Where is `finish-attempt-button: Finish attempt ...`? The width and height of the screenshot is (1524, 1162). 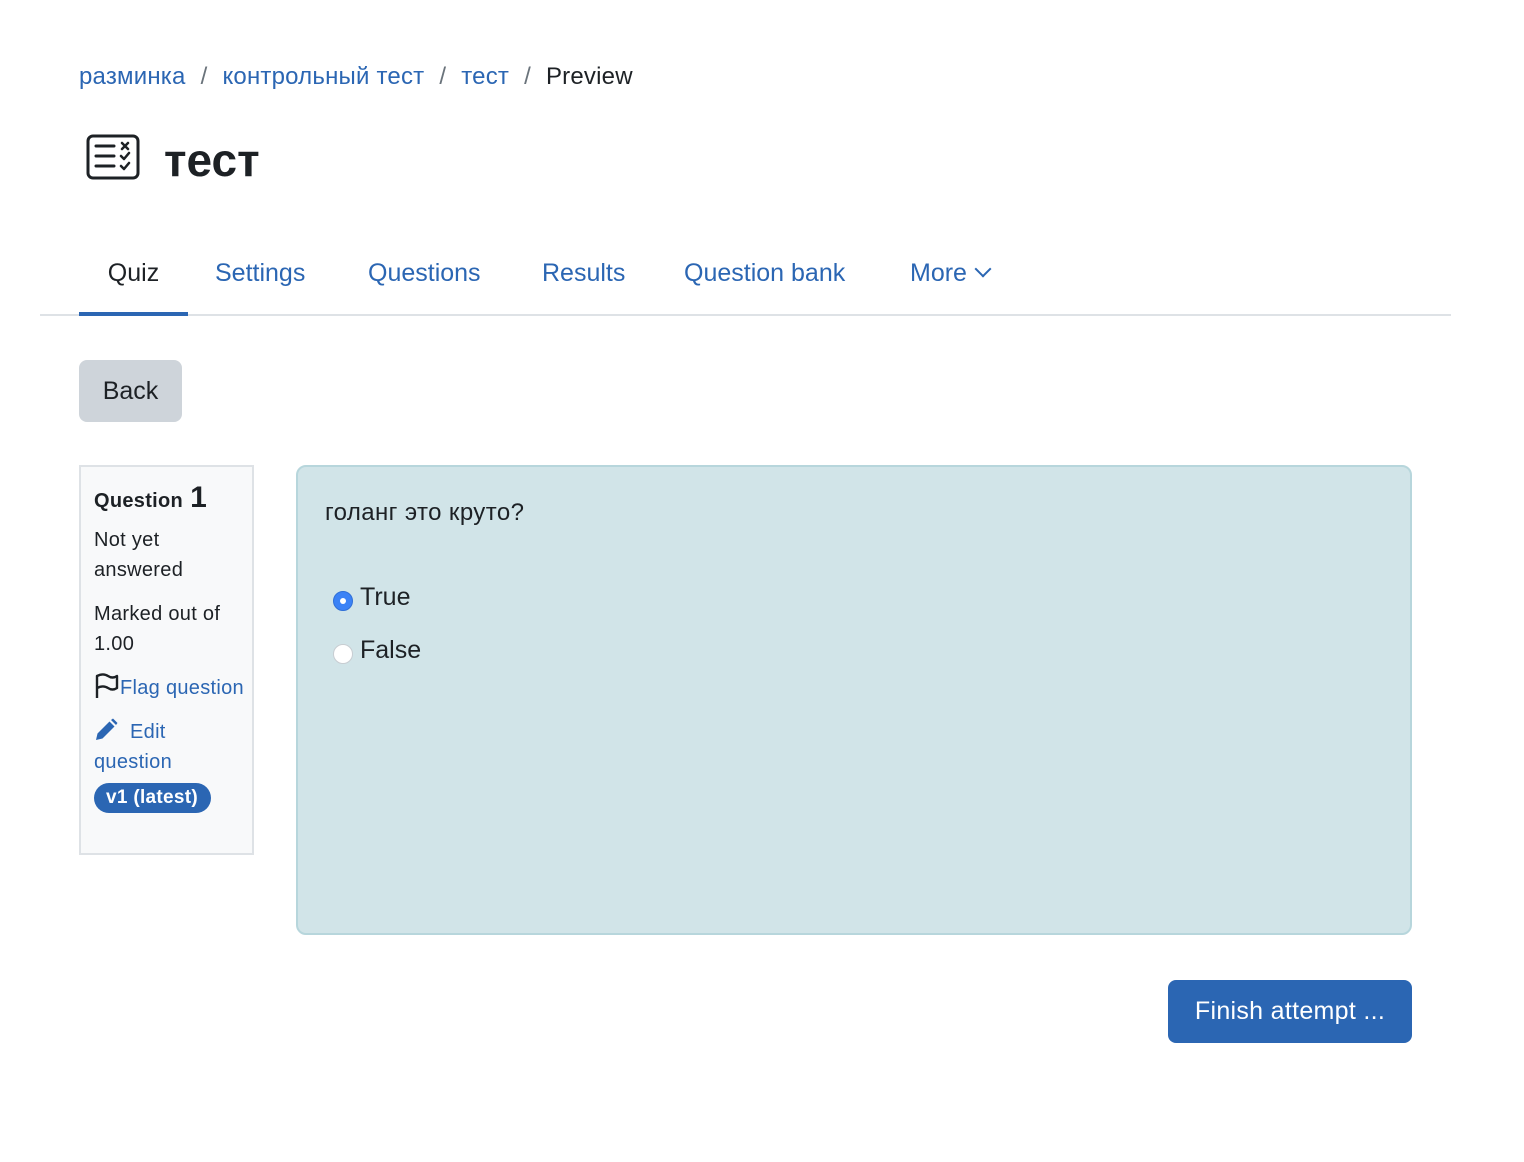
finish-attempt-button: Finish attempt ... is located at coordinates (1290, 1011).